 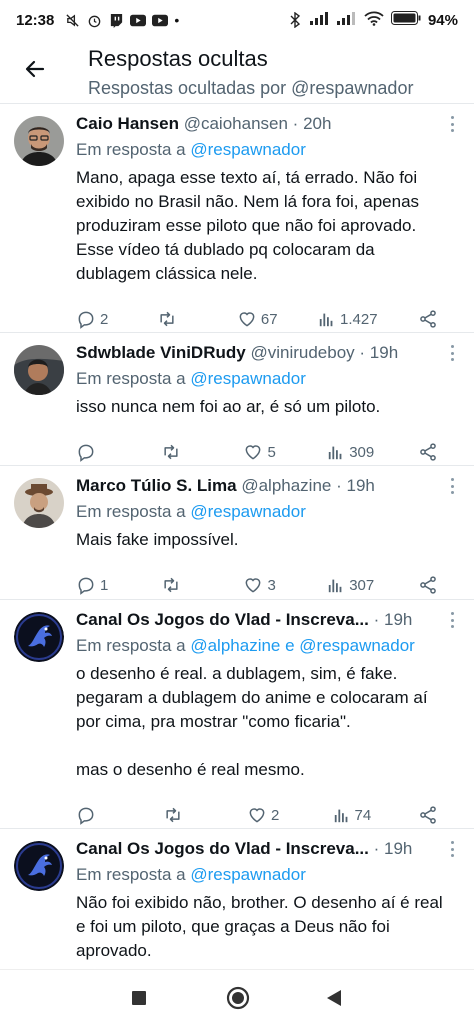 I want to click on views-button: 309, so click(x=350, y=452).